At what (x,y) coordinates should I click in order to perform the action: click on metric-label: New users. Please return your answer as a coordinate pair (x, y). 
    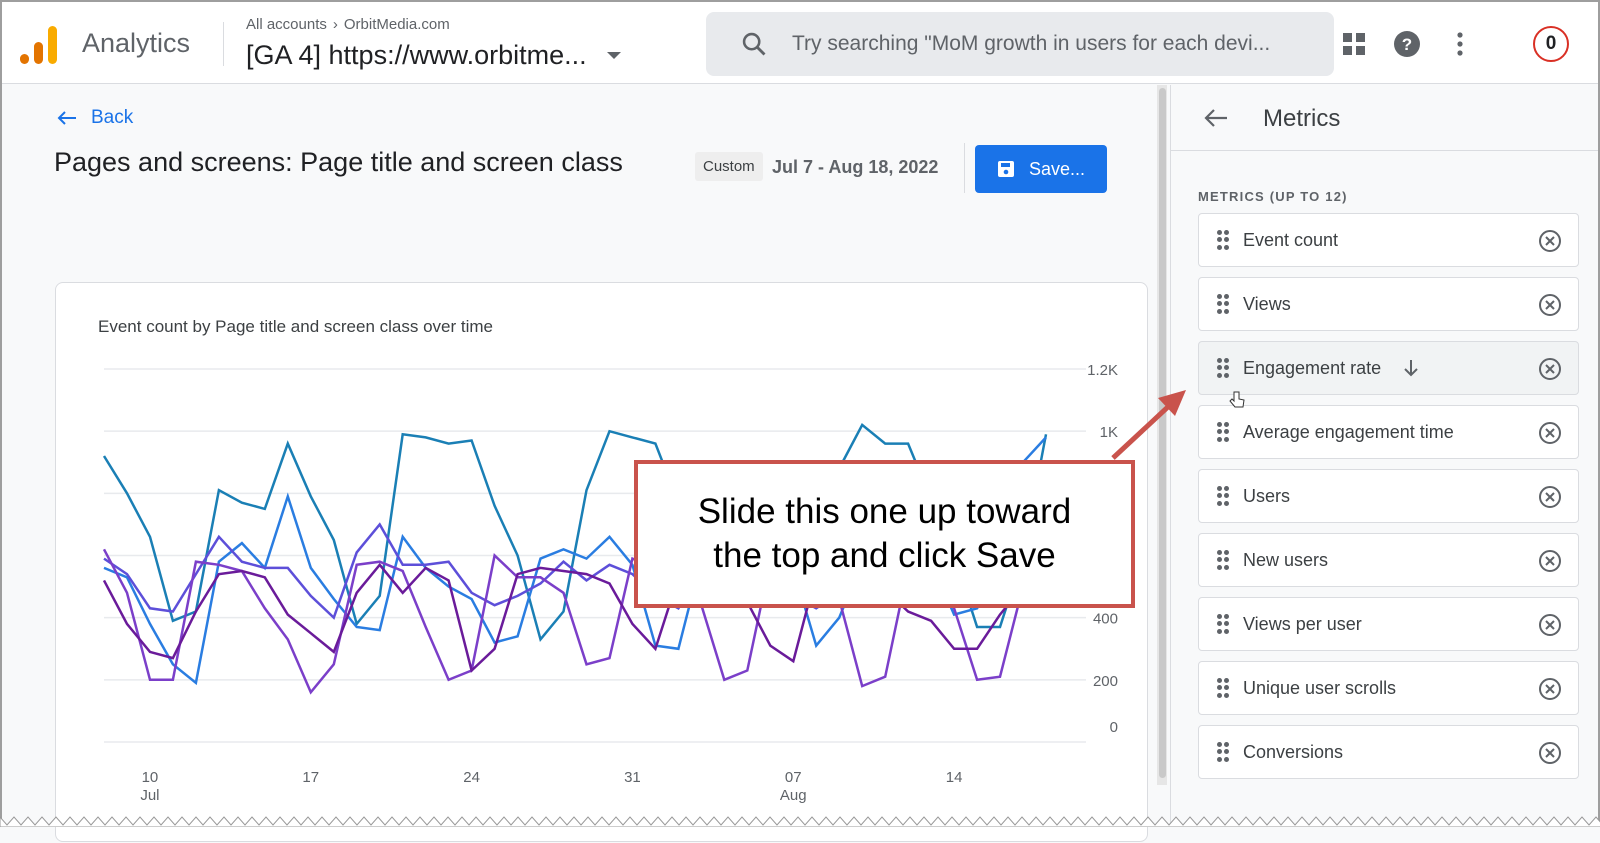
    Looking at the image, I should click on (1285, 560).